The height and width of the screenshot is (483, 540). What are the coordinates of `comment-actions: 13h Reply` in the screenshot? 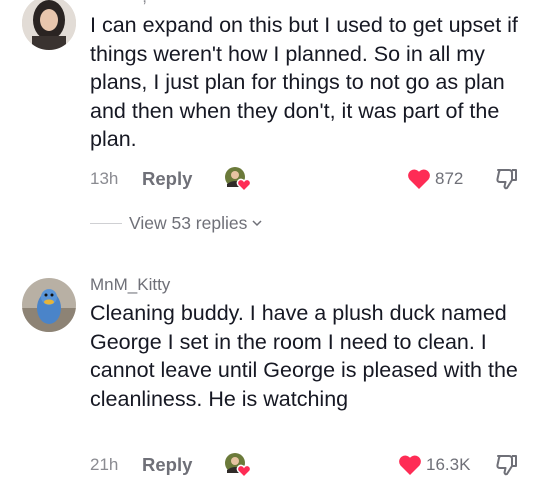 It's located at (310, 179).